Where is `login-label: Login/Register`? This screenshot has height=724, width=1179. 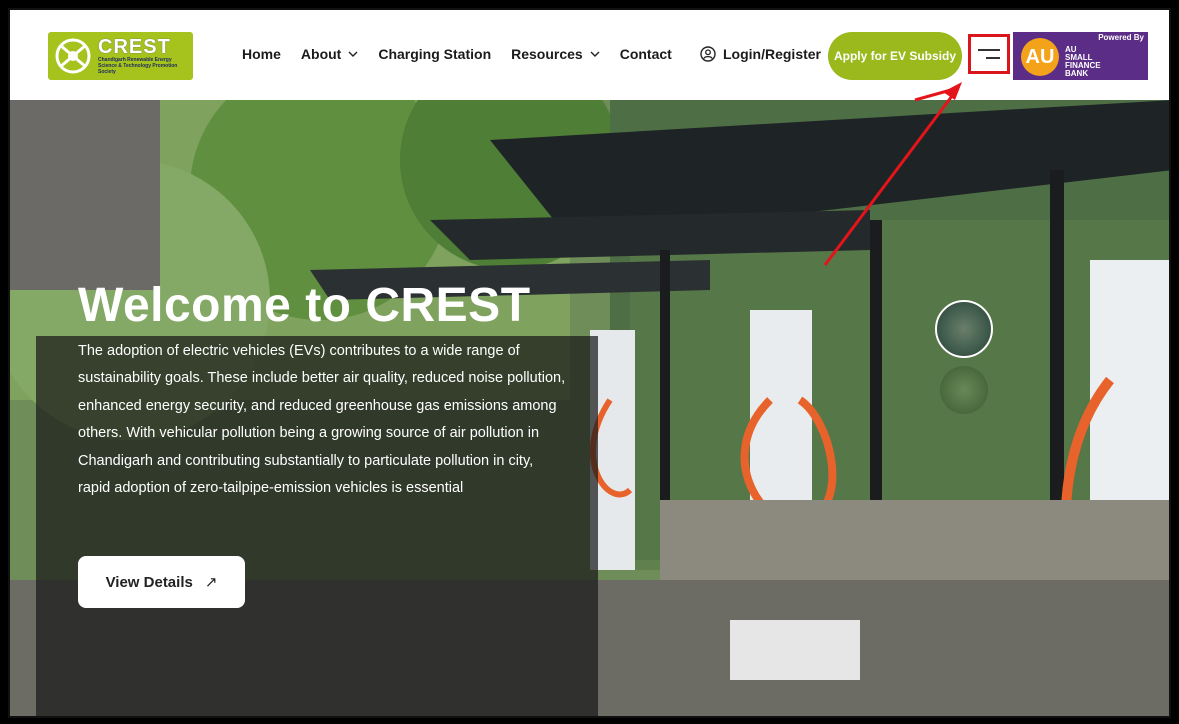 login-label: Login/Register is located at coordinates (772, 54).